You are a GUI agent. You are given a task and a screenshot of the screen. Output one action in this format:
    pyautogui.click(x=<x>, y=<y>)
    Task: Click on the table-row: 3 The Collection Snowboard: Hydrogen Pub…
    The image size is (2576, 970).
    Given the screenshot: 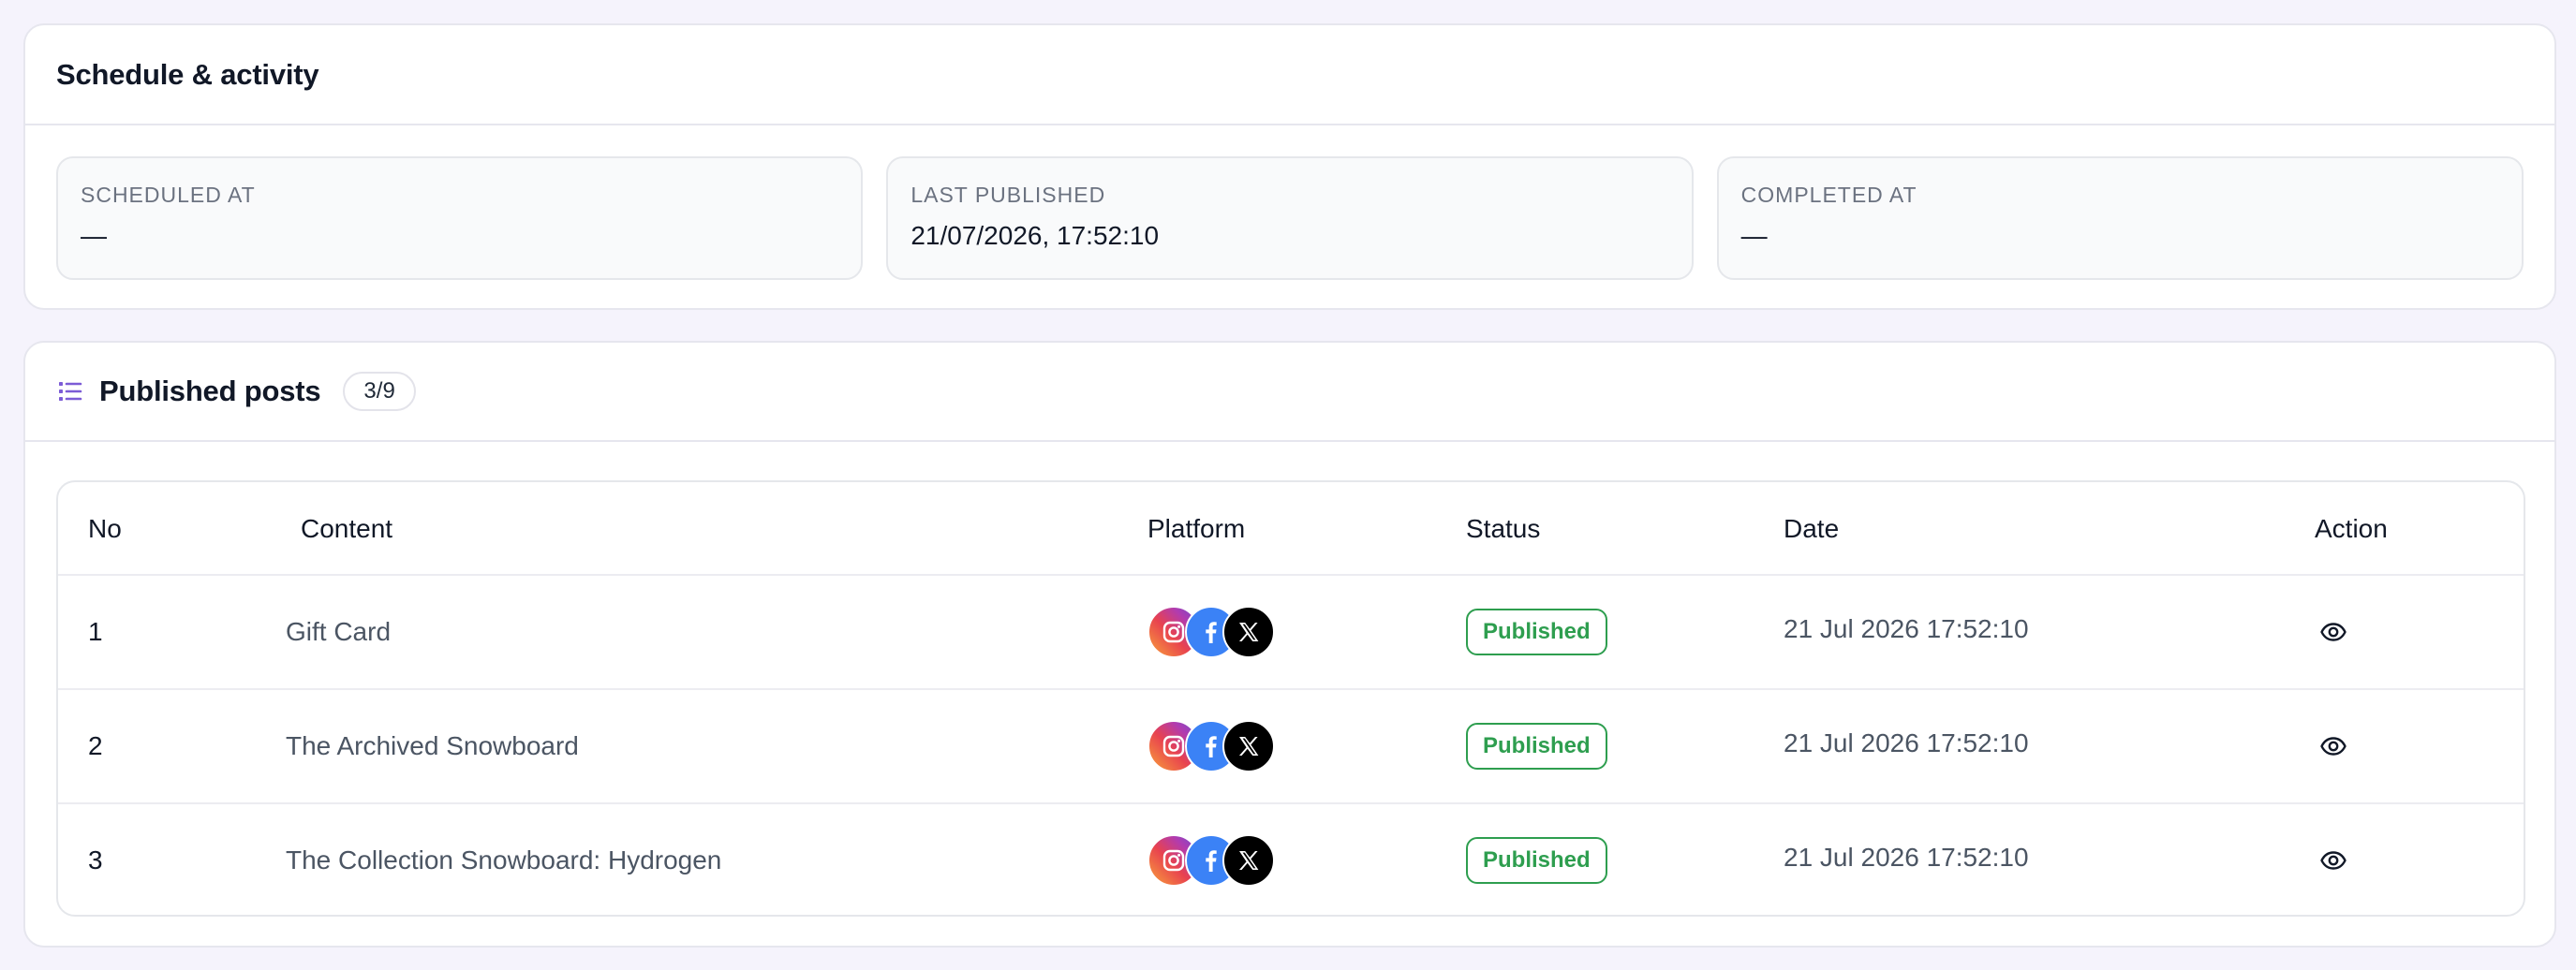 What is the action you would take?
    pyautogui.click(x=1291, y=858)
    